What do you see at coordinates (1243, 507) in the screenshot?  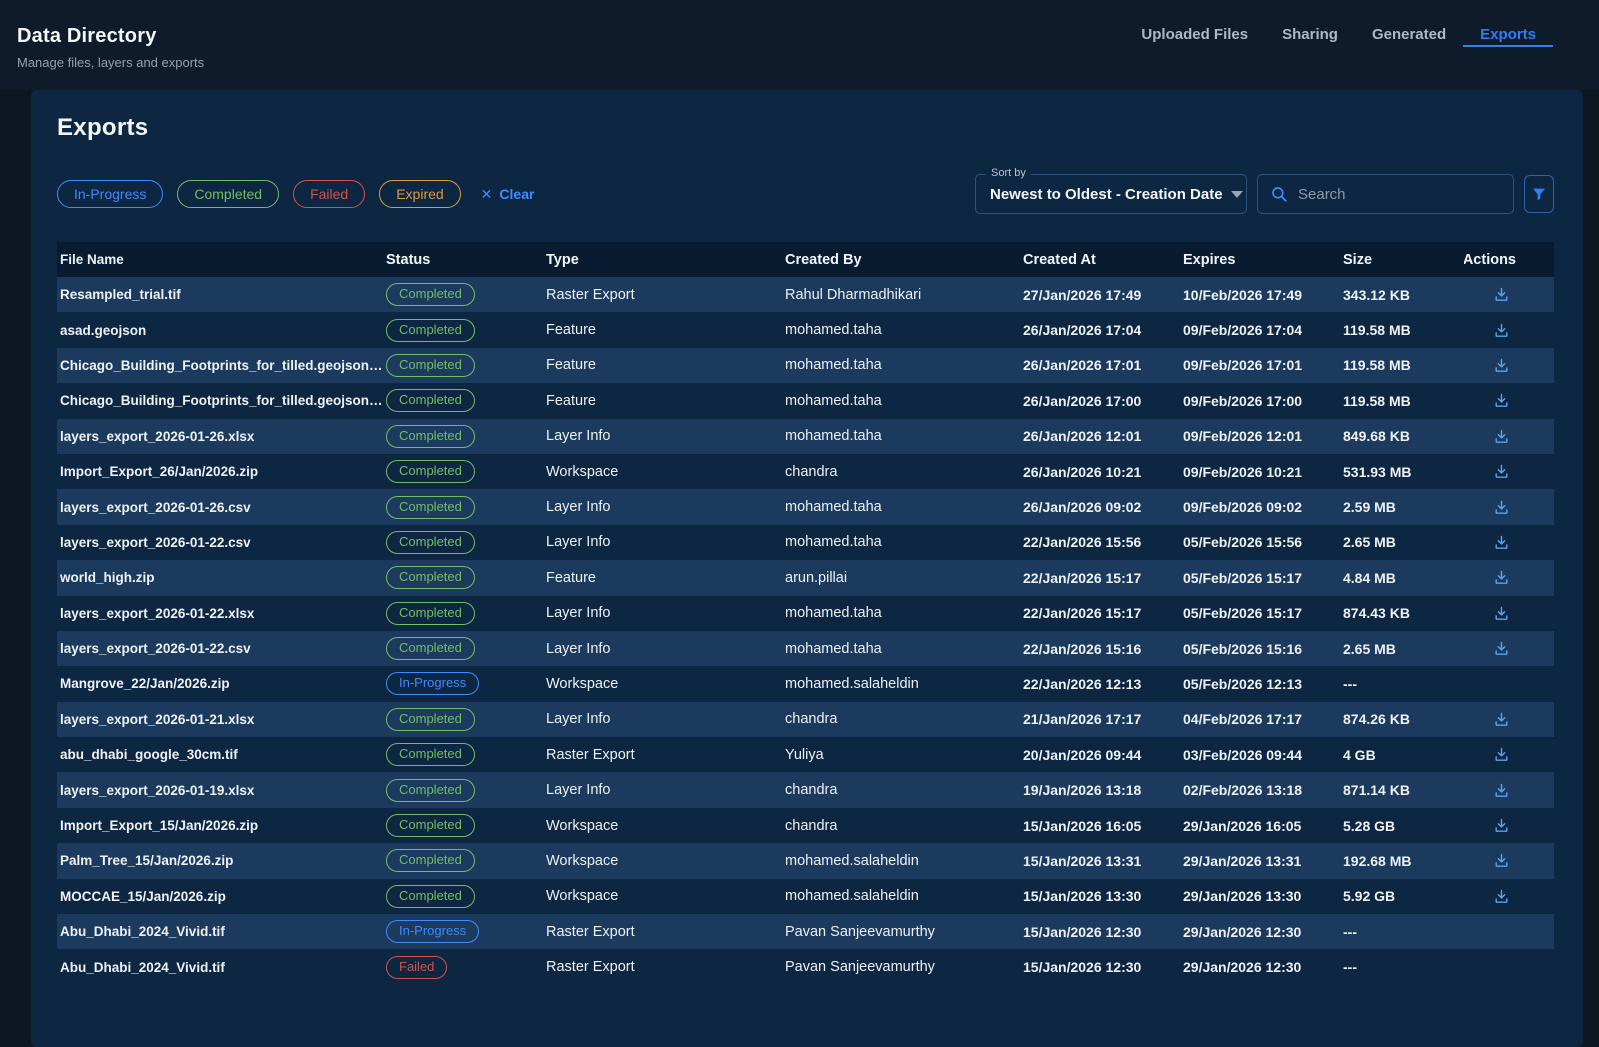 I see `cell-expires: 09/Feb/2026 09:02` at bounding box center [1243, 507].